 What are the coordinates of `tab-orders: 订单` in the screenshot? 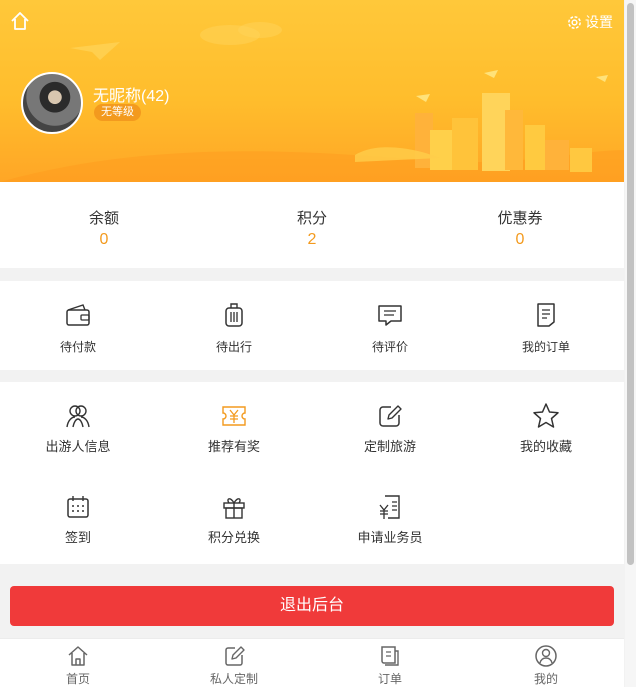 It's located at (390, 663).